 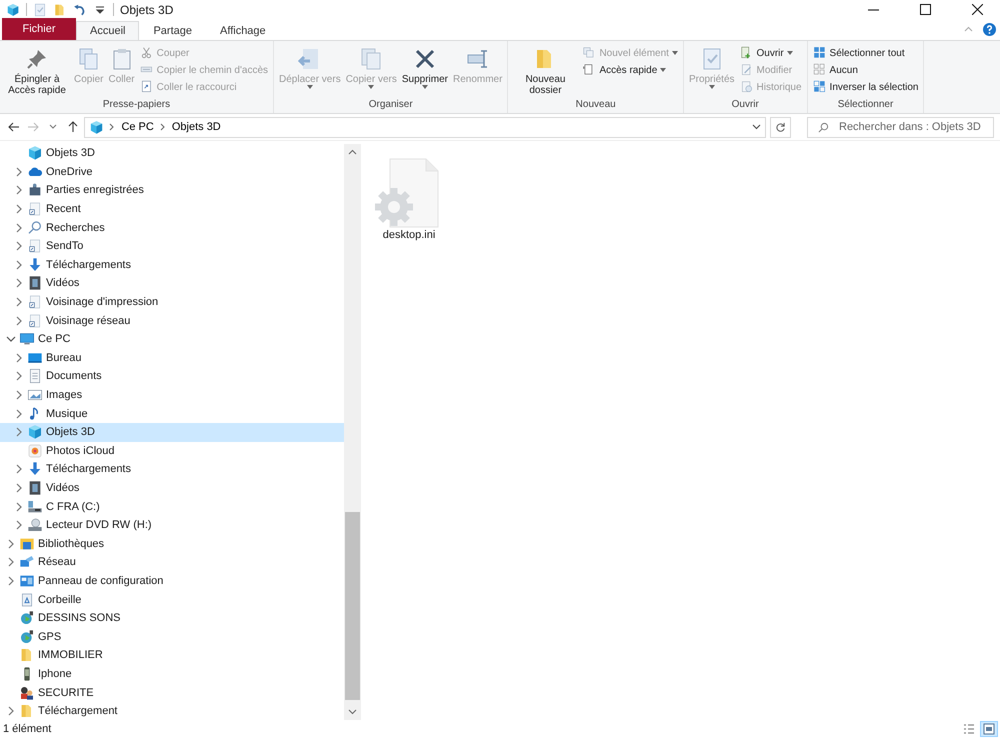 What do you see at coordinates (409, 199) in the screenshot?
I see `file-item: desktop.ini` at bounding box center [409, 199].